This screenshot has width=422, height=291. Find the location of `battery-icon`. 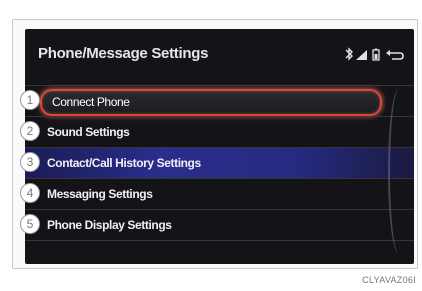

battery-icon is located at coordinates (376, 54).